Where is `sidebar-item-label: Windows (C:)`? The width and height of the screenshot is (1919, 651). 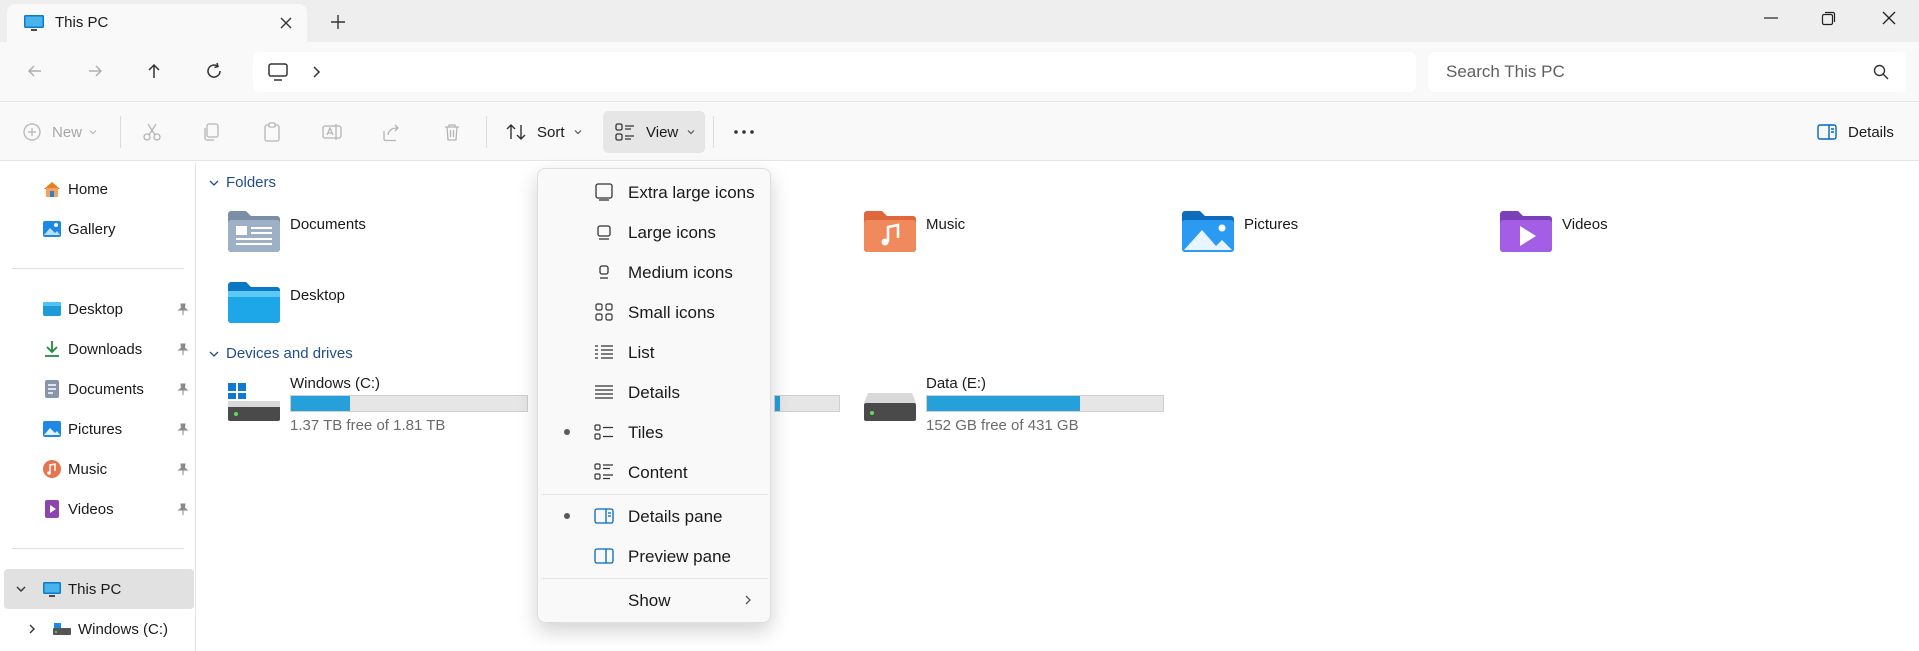 sidebar-item-label: Windows (C:) is located at coordinates (123, 629).